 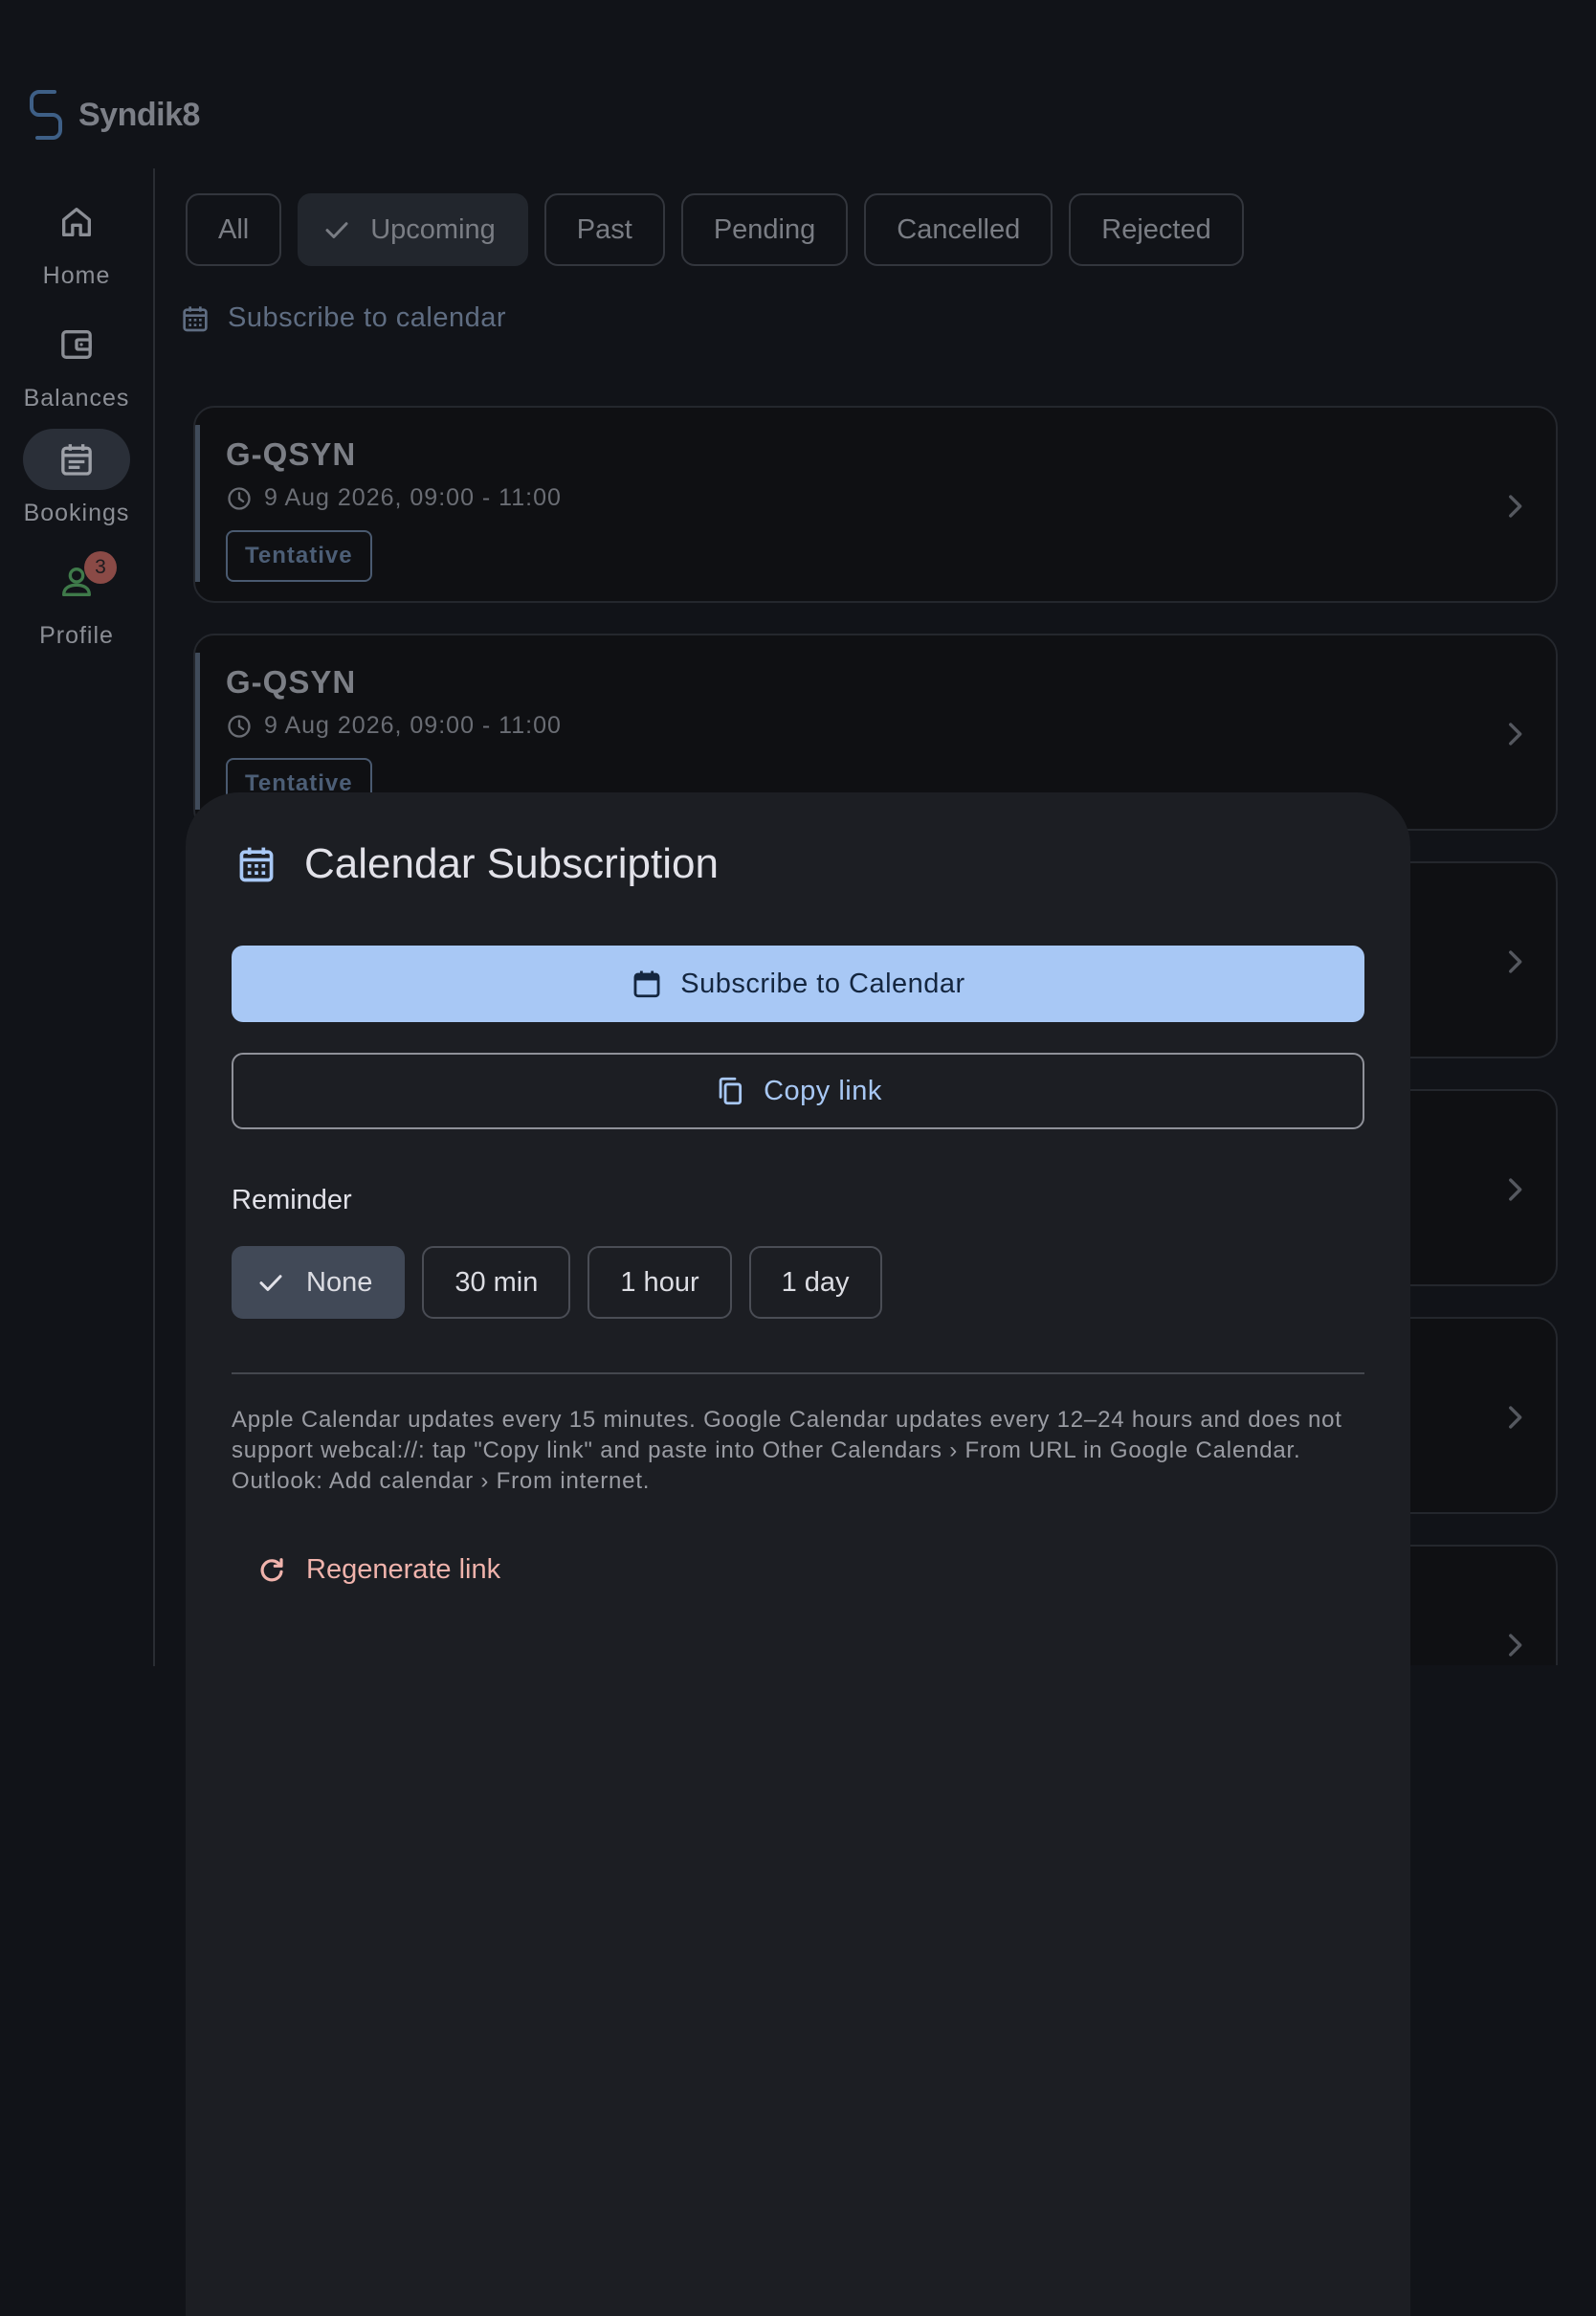 I want to click on nav-item-profile: 3 Profile, so click(x=77, y=608).